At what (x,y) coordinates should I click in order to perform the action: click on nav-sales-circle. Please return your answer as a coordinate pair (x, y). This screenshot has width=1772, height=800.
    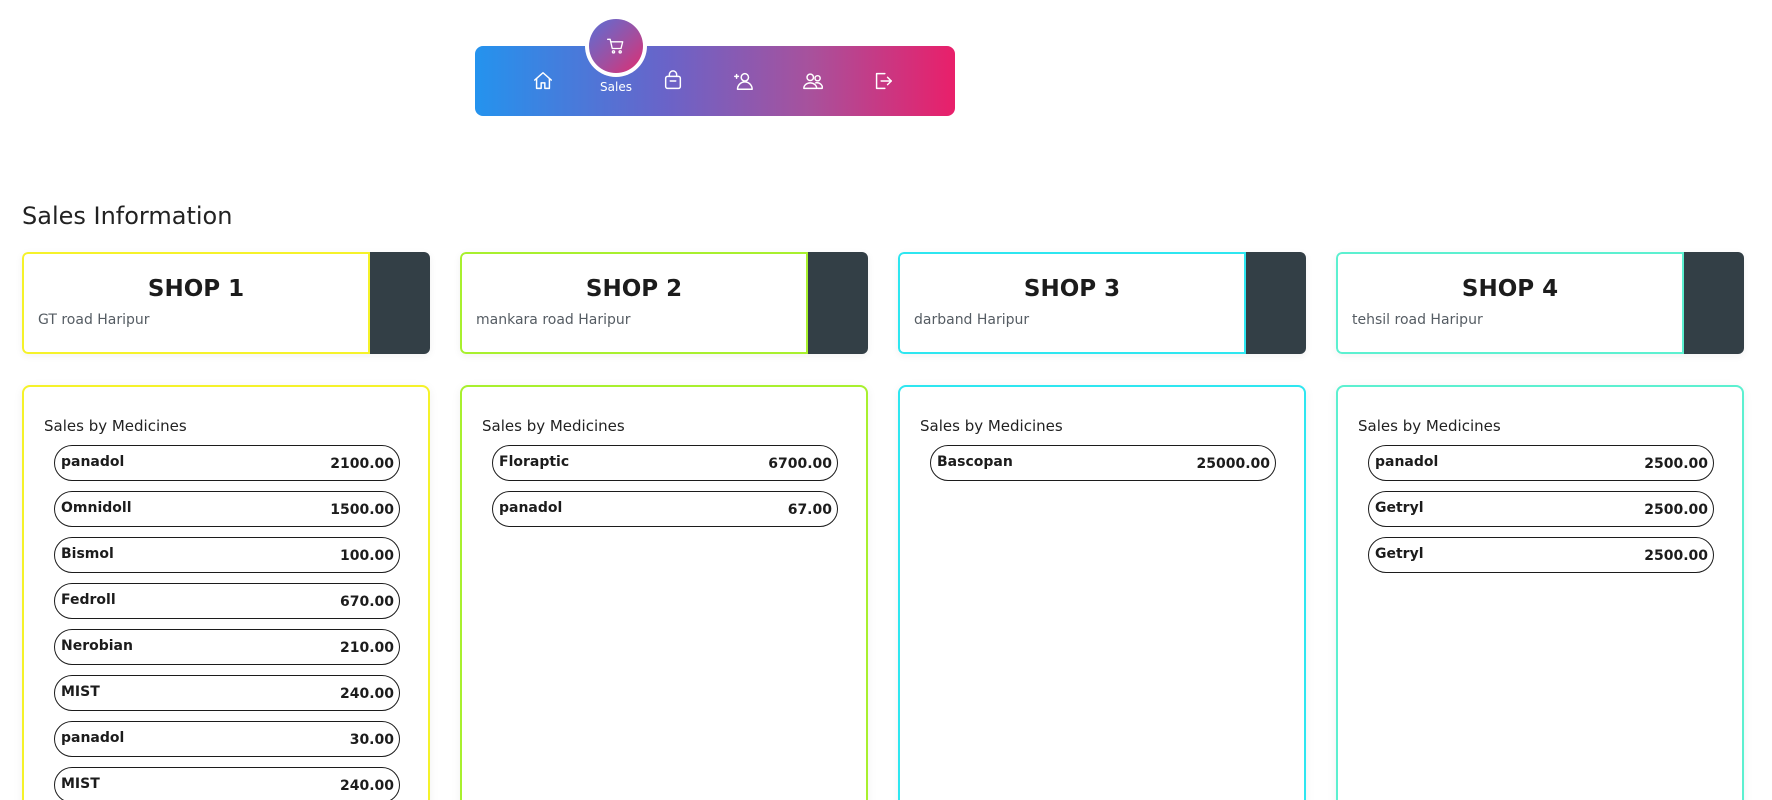
    Looking at the image, I should click on (616, 46).